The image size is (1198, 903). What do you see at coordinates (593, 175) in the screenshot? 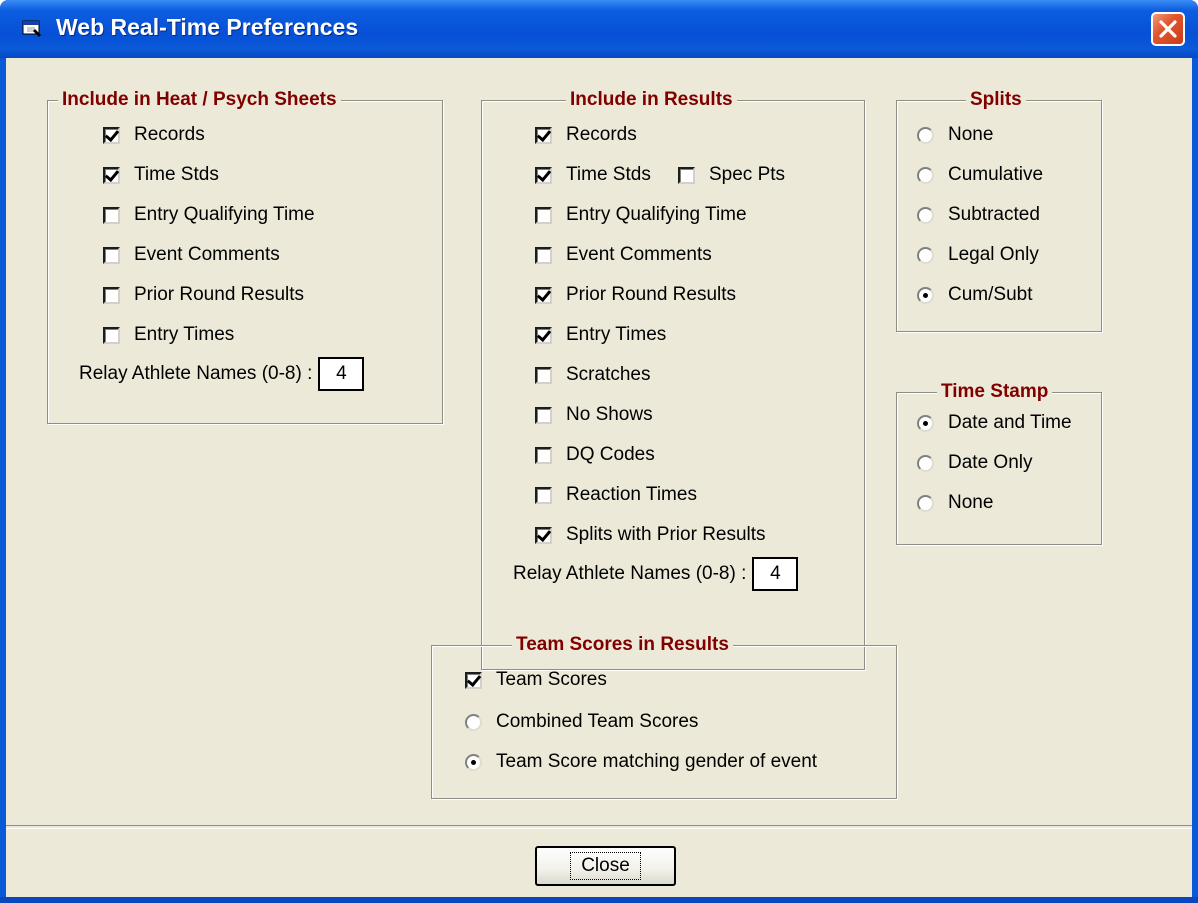
I see `results-time-stds-checkbox: Time Stds` at bounding box center [593, 175].